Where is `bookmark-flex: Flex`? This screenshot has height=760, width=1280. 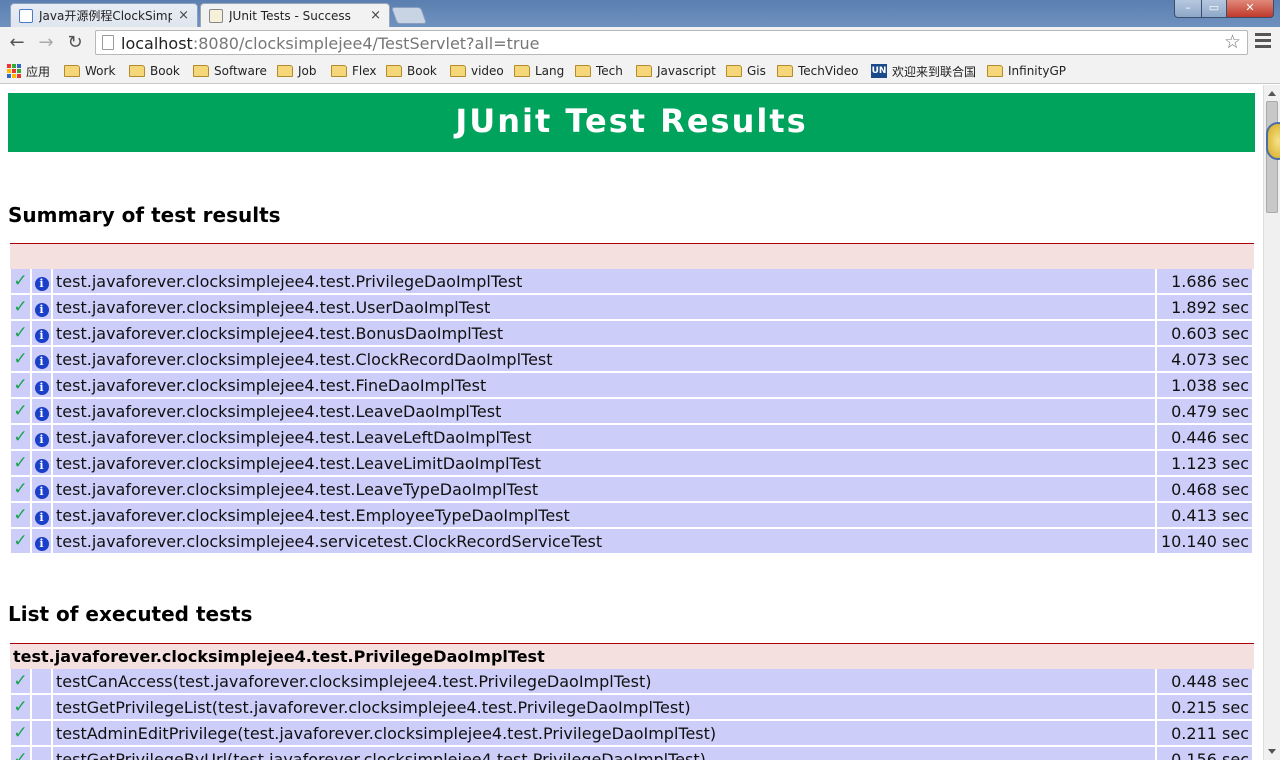
bookmark-flex: Flex is located at coordinates (354, 71).